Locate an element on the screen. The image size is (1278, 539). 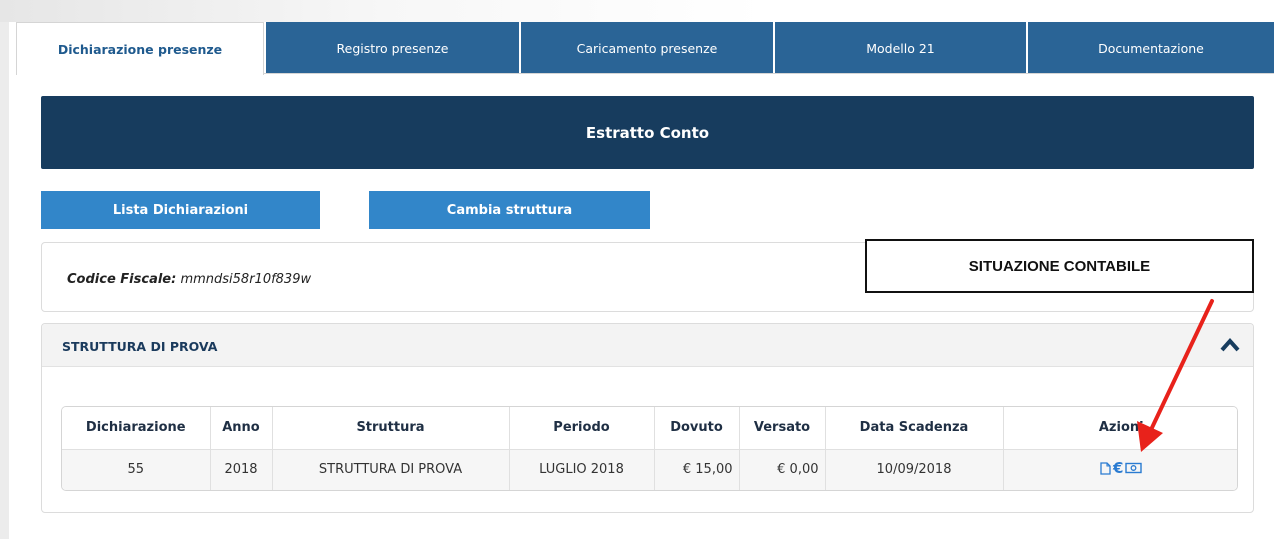
structure-title: STRUTTURA DI PROVA is located at coordinates (140, 346).